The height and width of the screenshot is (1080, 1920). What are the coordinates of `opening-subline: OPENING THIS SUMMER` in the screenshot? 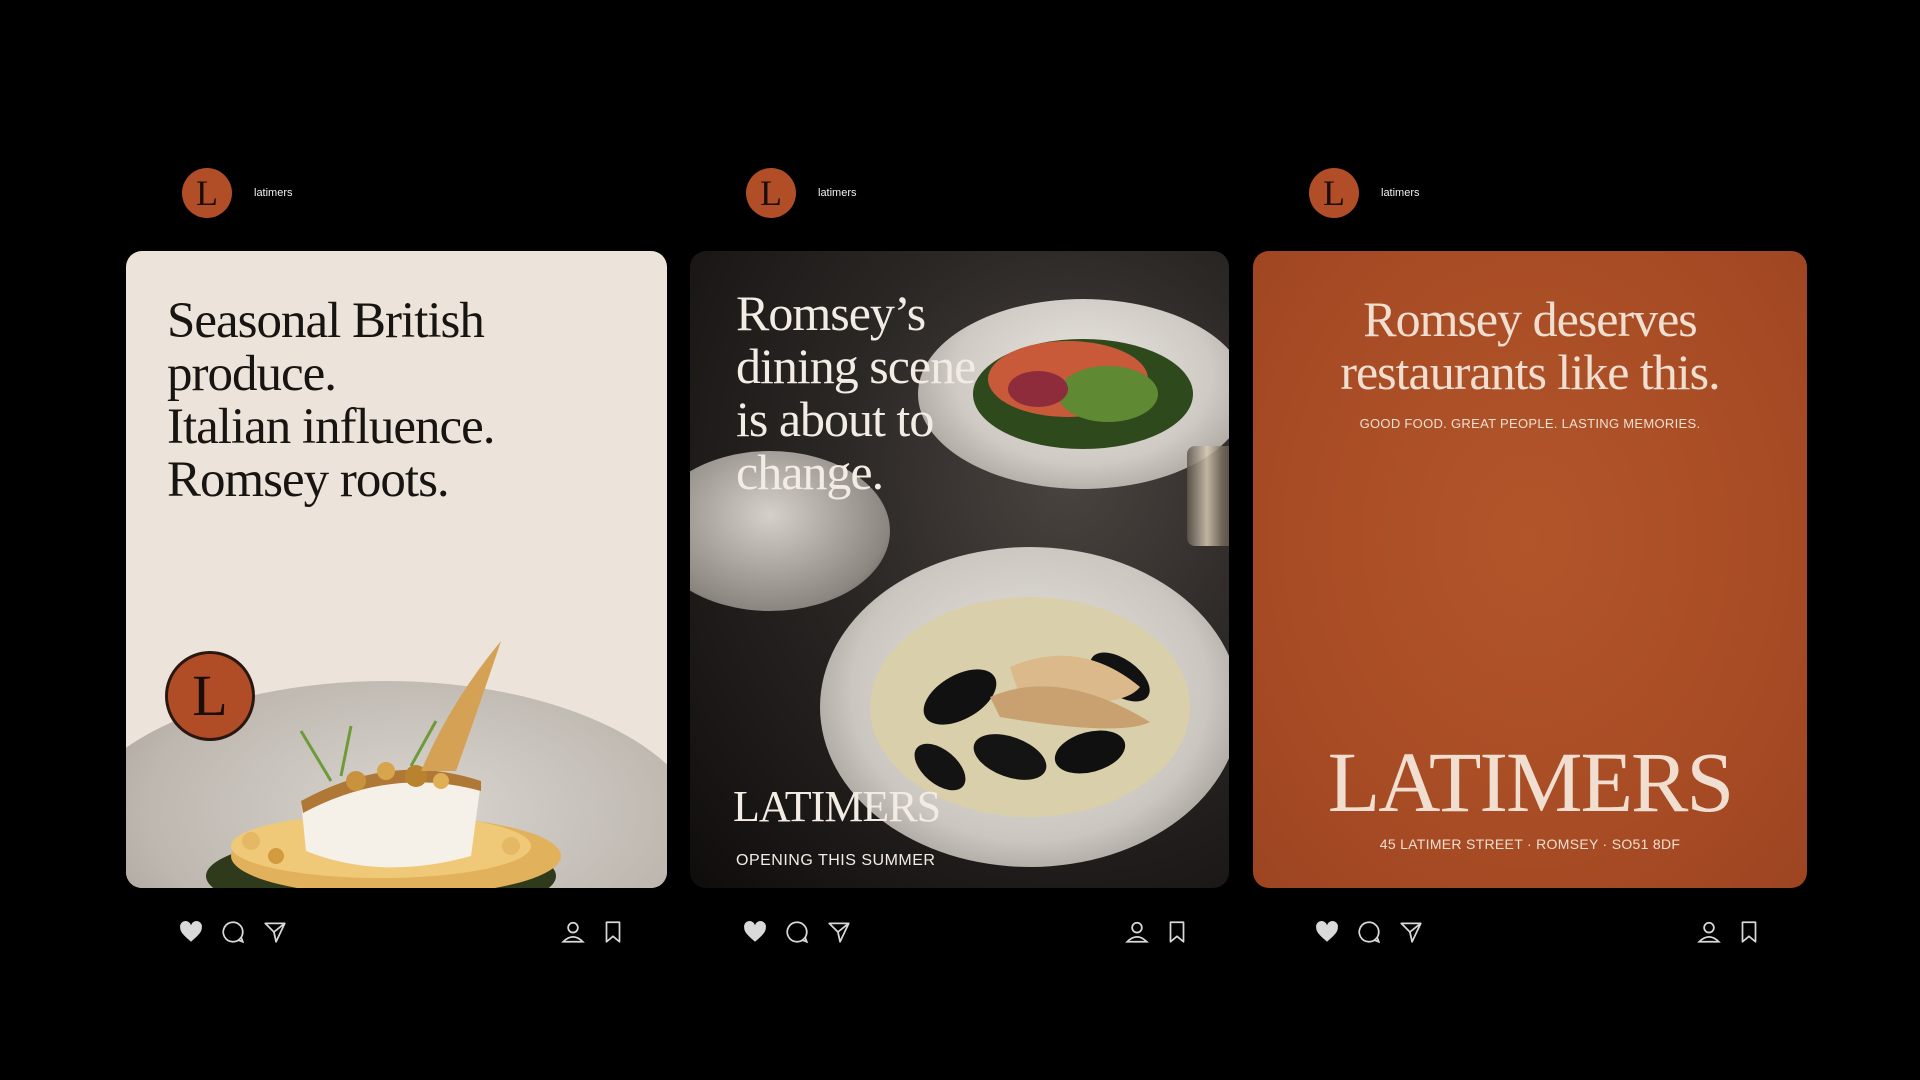 It's located at (836, 860).